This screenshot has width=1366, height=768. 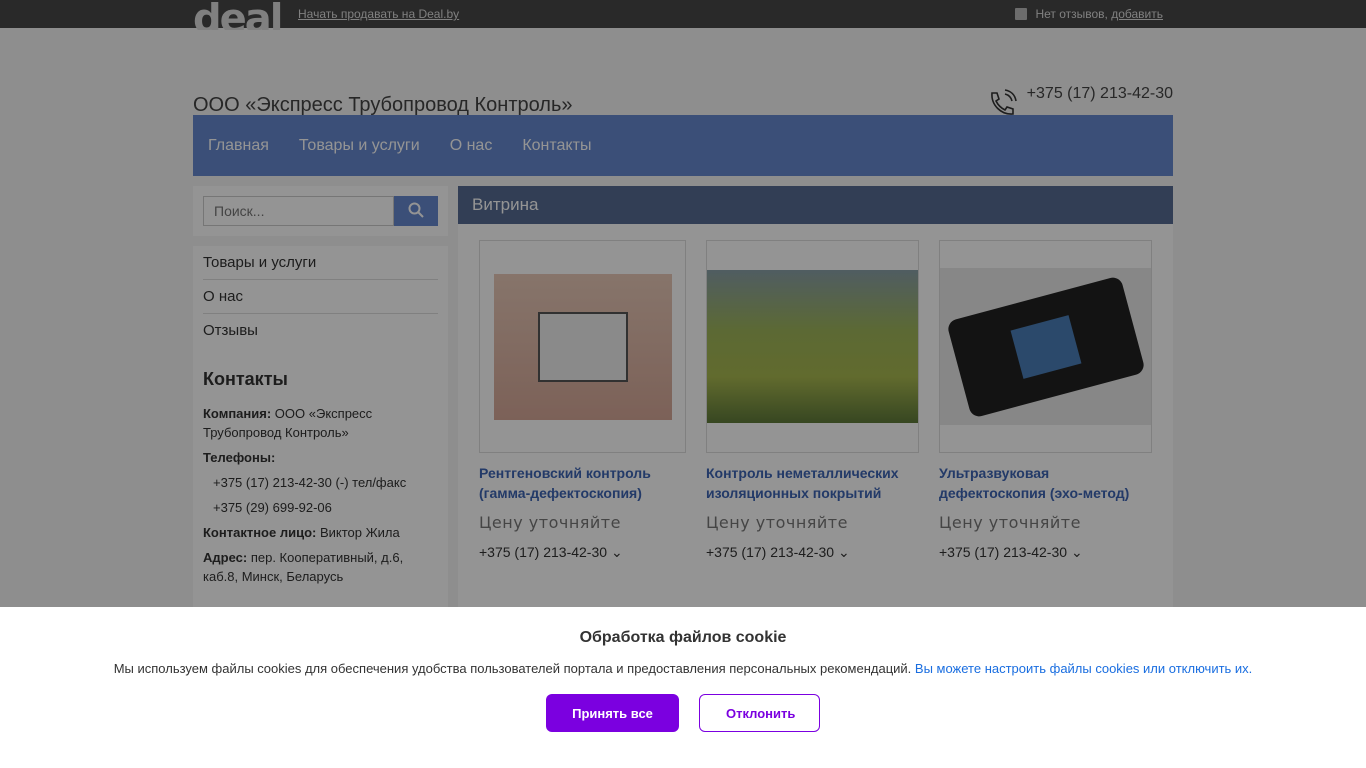 What do you see at coordinates (683, 637) in the screenshot?
I see `cookie-title: Обработка файлов cookie` at bounding box center [683, 637].